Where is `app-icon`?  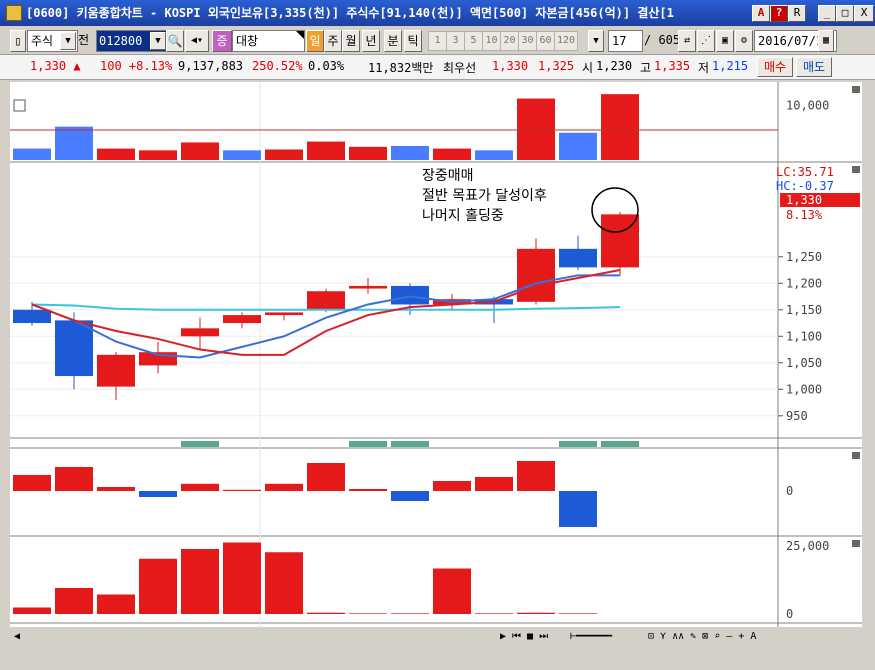 app-icon is located at coordinates (14, 13).